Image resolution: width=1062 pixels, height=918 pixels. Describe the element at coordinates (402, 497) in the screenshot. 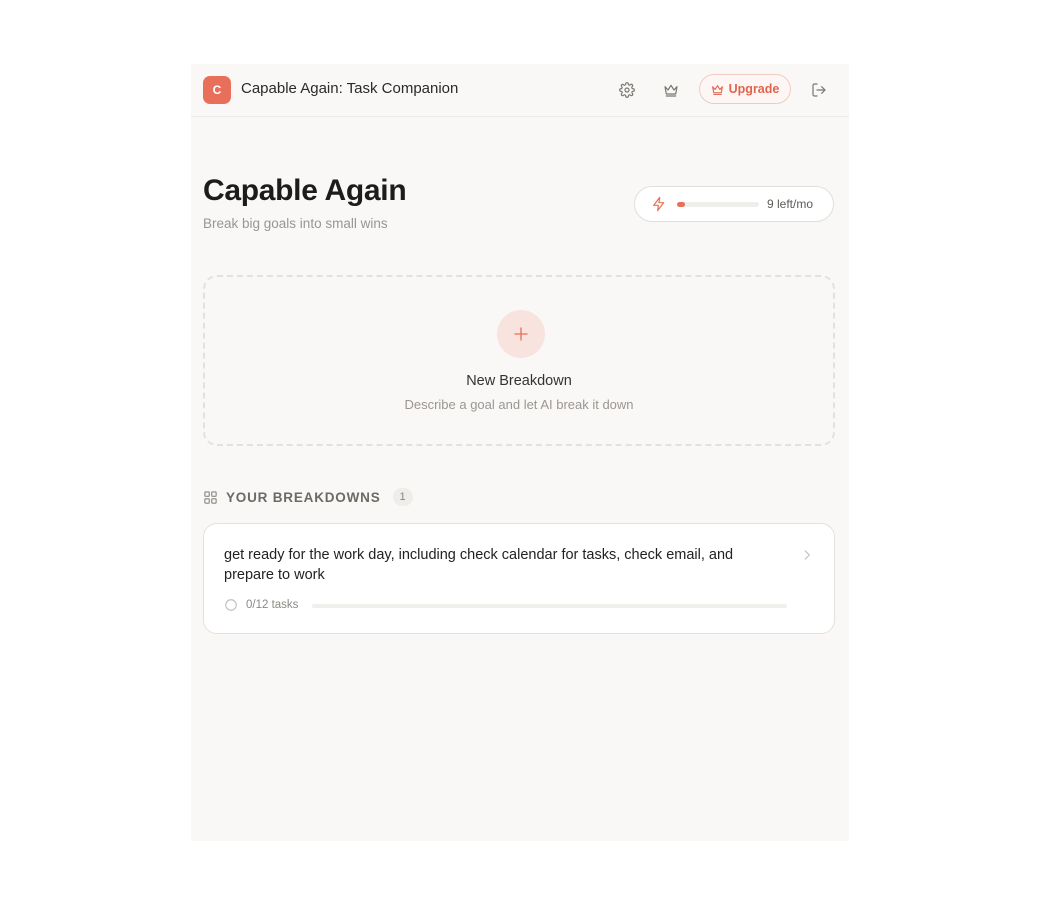

I see `breakdowns-count-badge: 1` at that location.